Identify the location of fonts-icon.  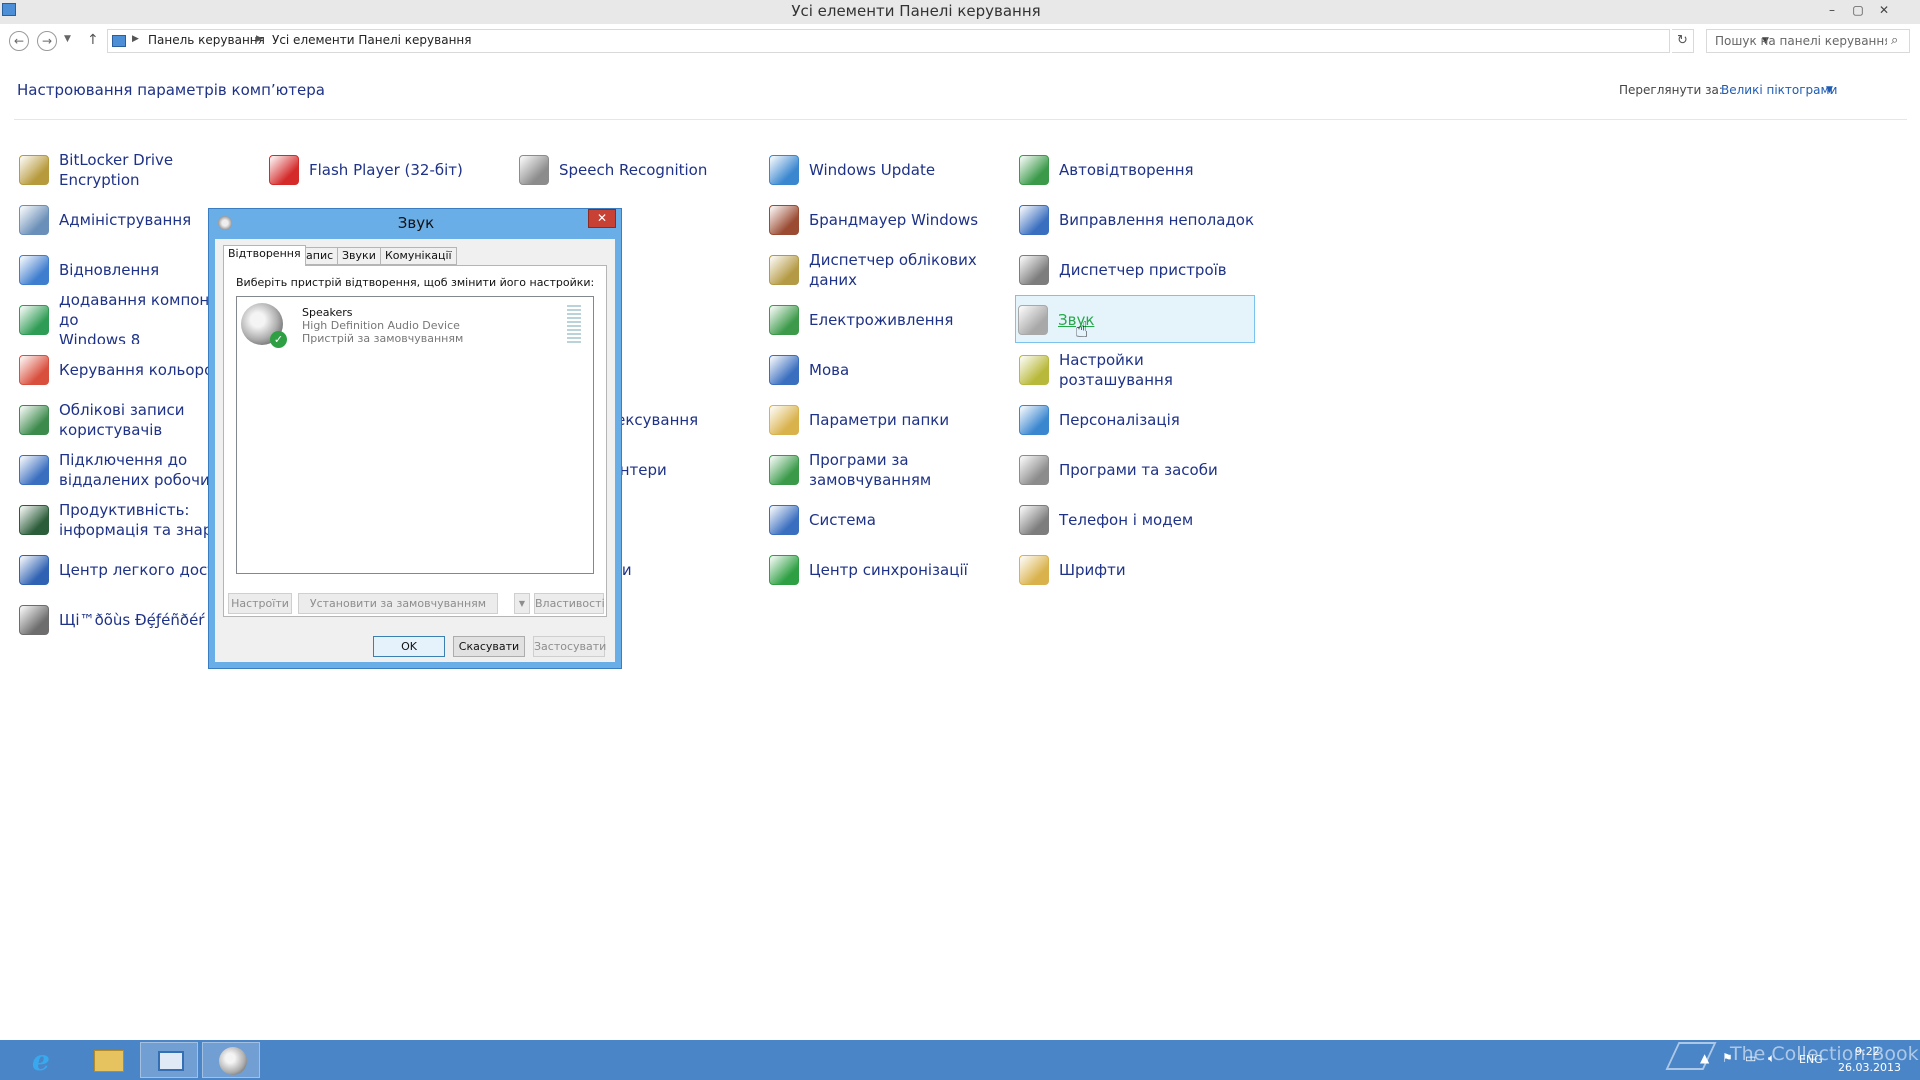
(1034, 570).